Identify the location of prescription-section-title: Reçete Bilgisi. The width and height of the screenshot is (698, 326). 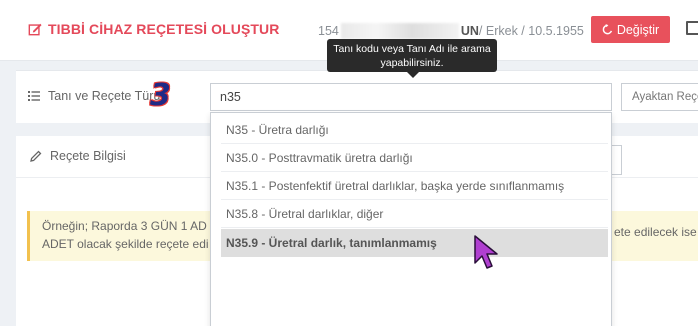
(78, 156).